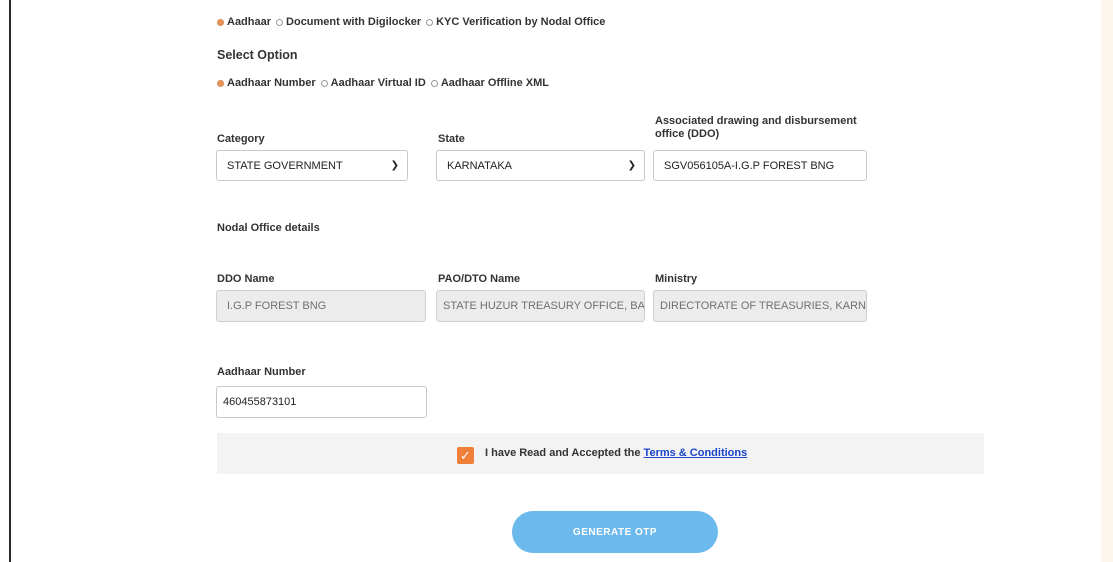 The width and height of the screenshot is (1113, 562). I want to click on pao-dto-name-value: STATE HUZUR TREASURY OFFICE, BAN, so click(544, 306).